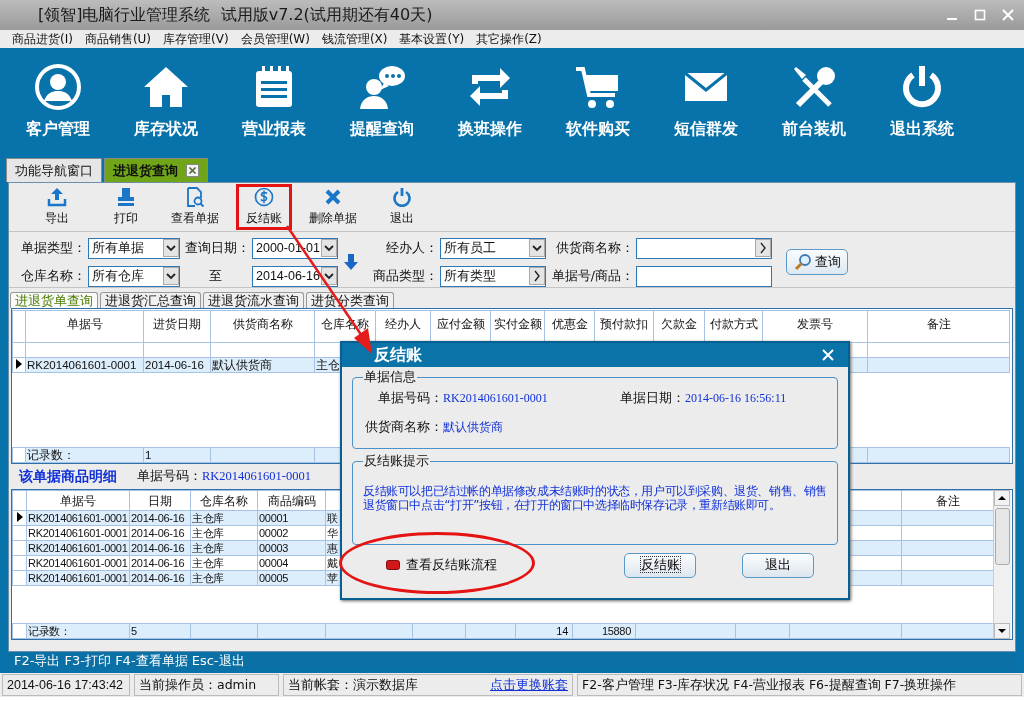  What do you see at coordinates (118, 39) in the screenshot?
I see `menu-item: 商品销售(U)` at bounding box center [118, 39].